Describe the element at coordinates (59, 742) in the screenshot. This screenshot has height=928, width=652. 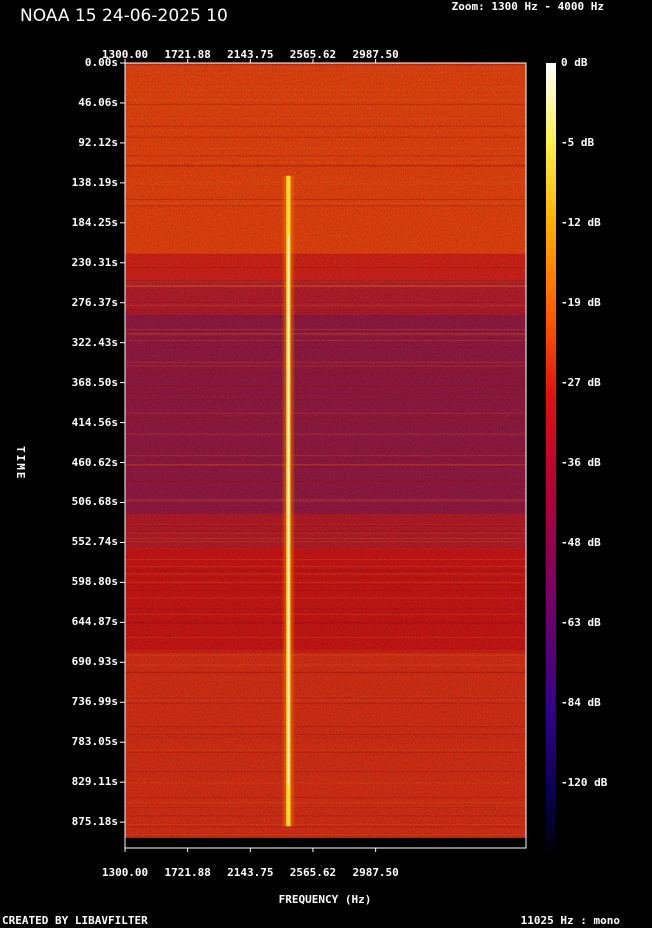
I see `y-tick-label: 783.05s` at that location.